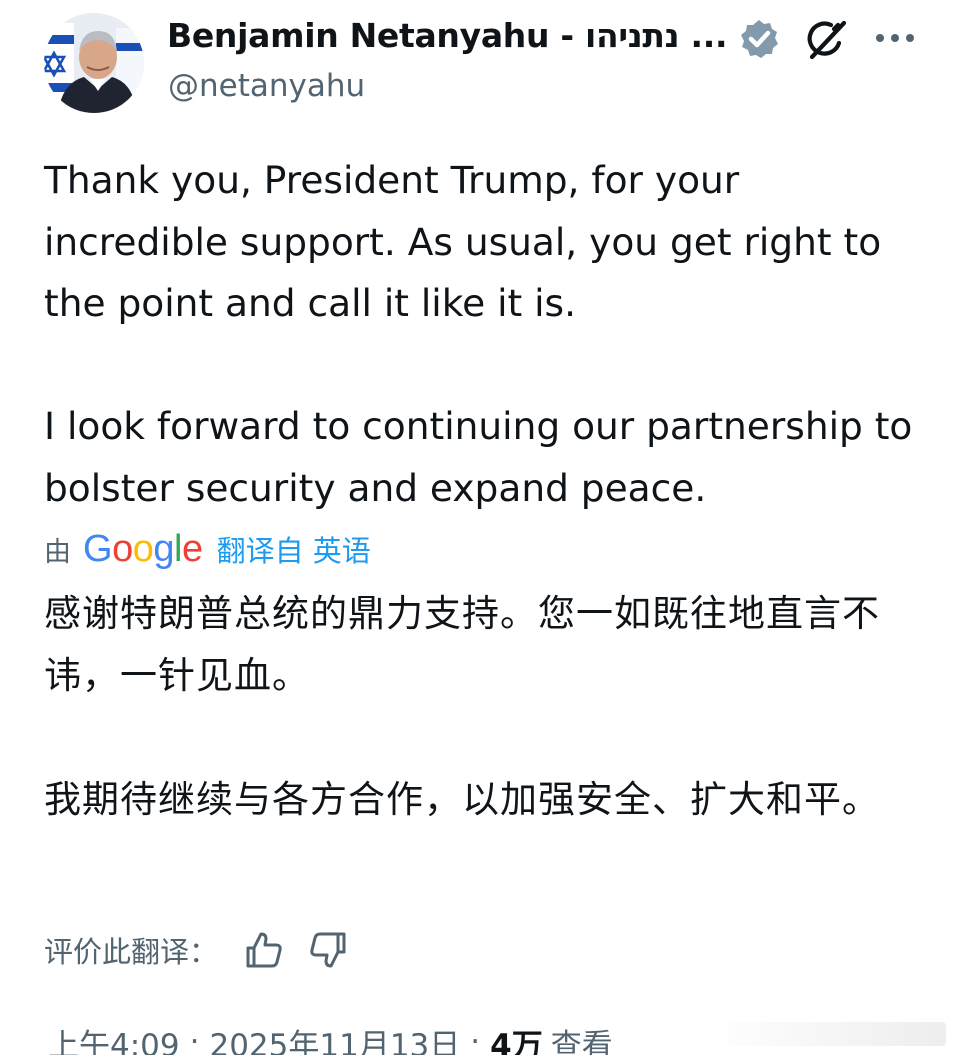  Describe the element at coordinates (825, 39) in the screenshot. I see `grok-icon` at that location.